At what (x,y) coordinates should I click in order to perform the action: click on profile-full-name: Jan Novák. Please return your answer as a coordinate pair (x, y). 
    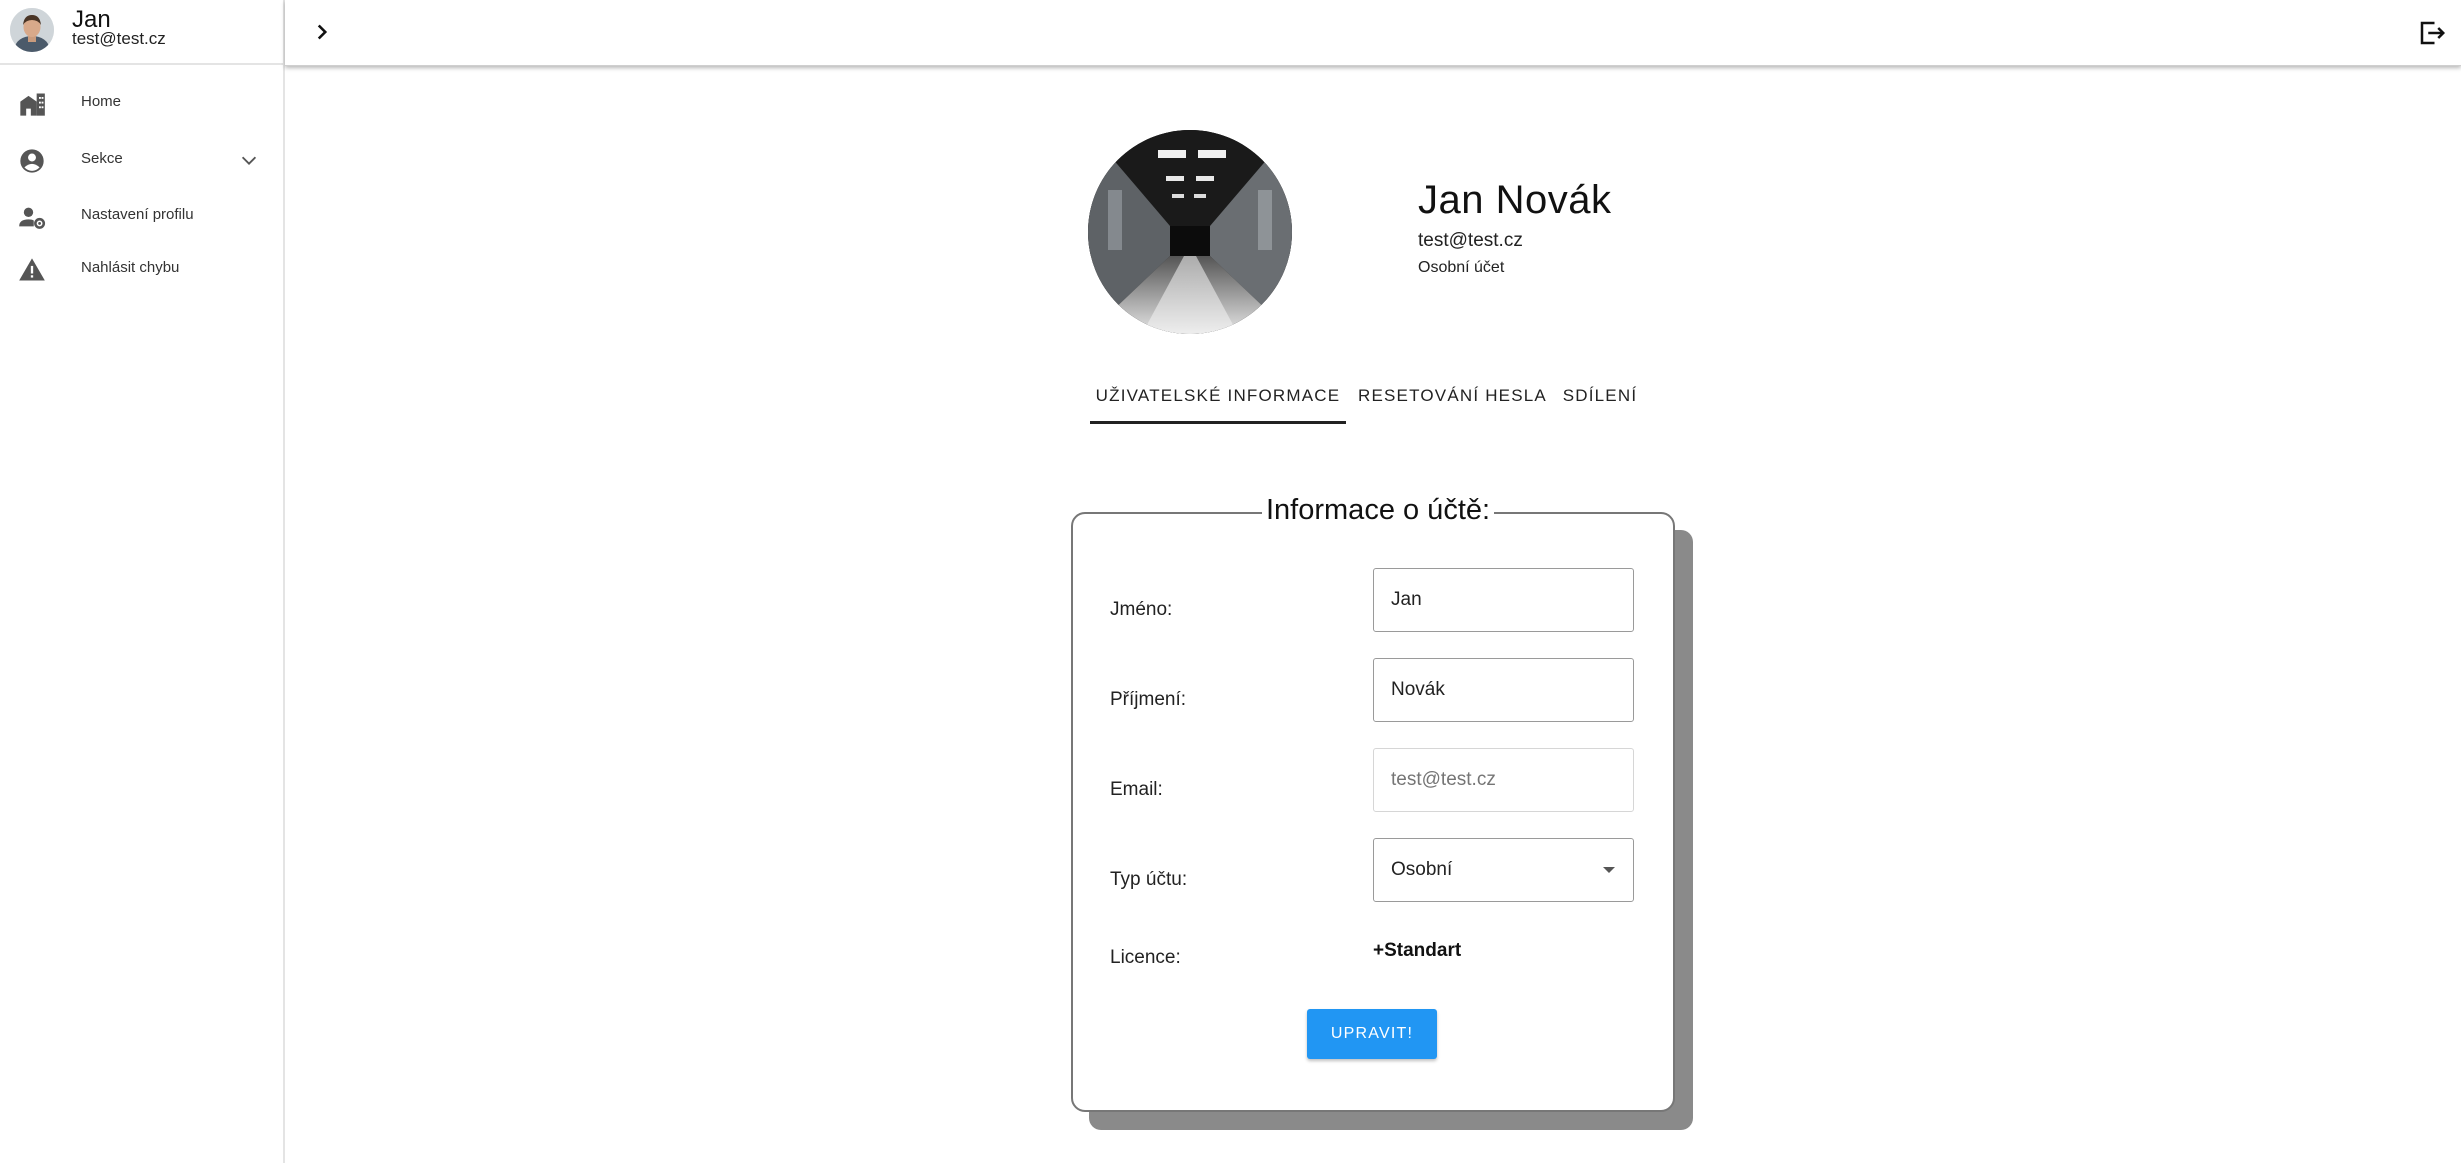
    Looking at the image, I should click on (1515, 200).